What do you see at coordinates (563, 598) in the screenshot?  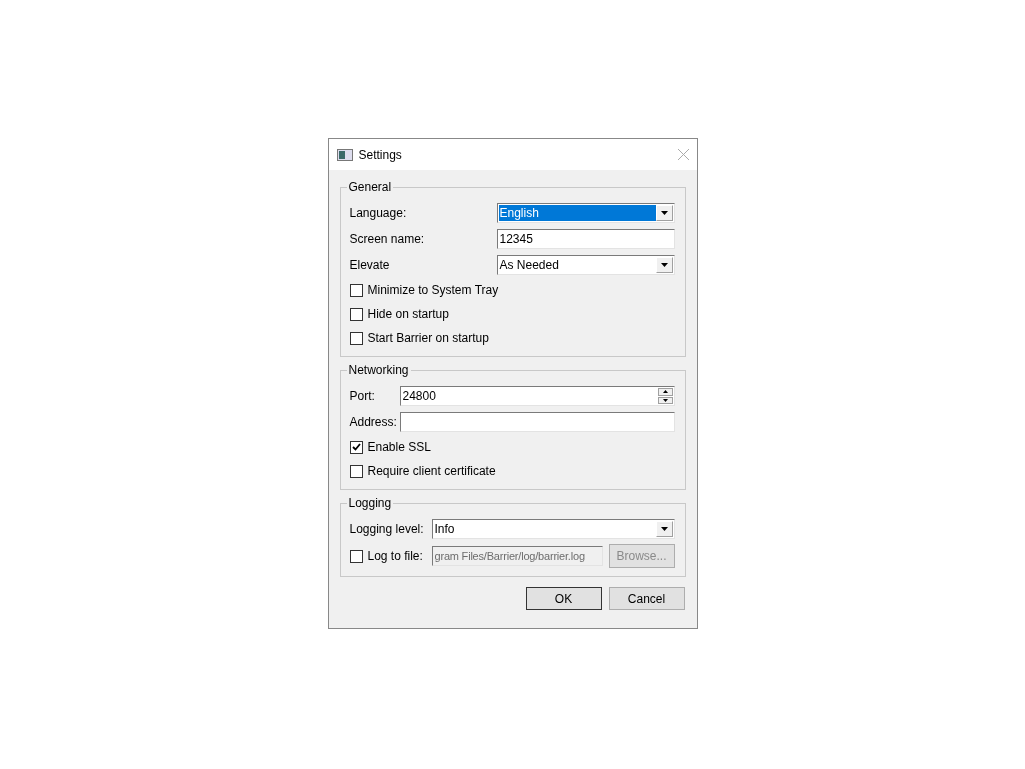 I see `dialog-button: OK` at bounding box center [563, 598].